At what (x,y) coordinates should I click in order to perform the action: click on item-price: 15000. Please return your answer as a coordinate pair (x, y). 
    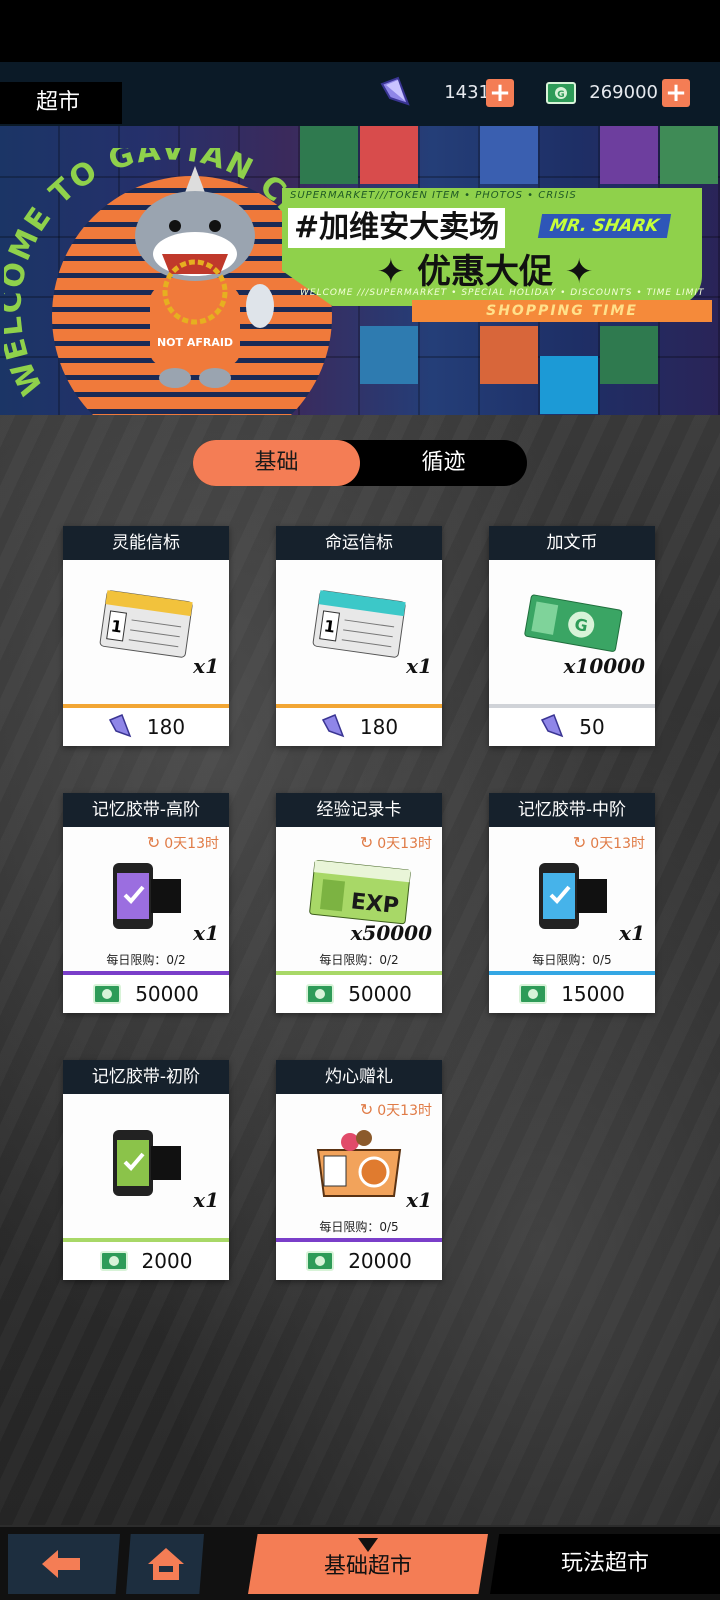
    Looking at the image, I should click on (593, 994).